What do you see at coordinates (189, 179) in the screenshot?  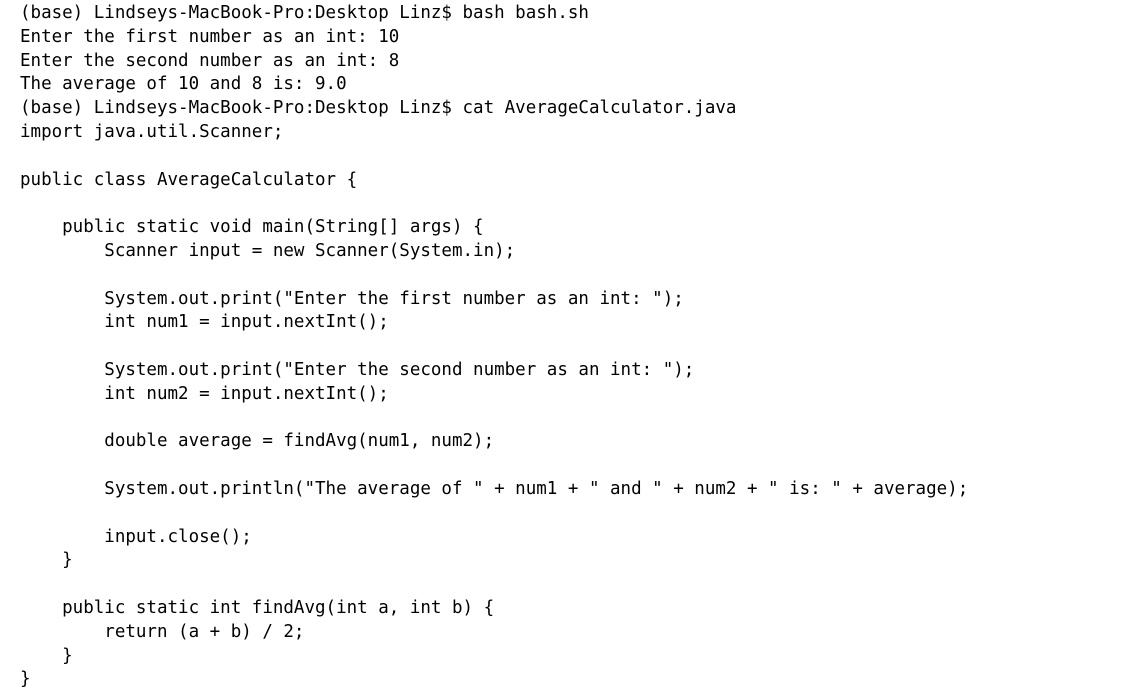 I see `code-line: public class AverageCalculator {` at bounding box center [189, 179].